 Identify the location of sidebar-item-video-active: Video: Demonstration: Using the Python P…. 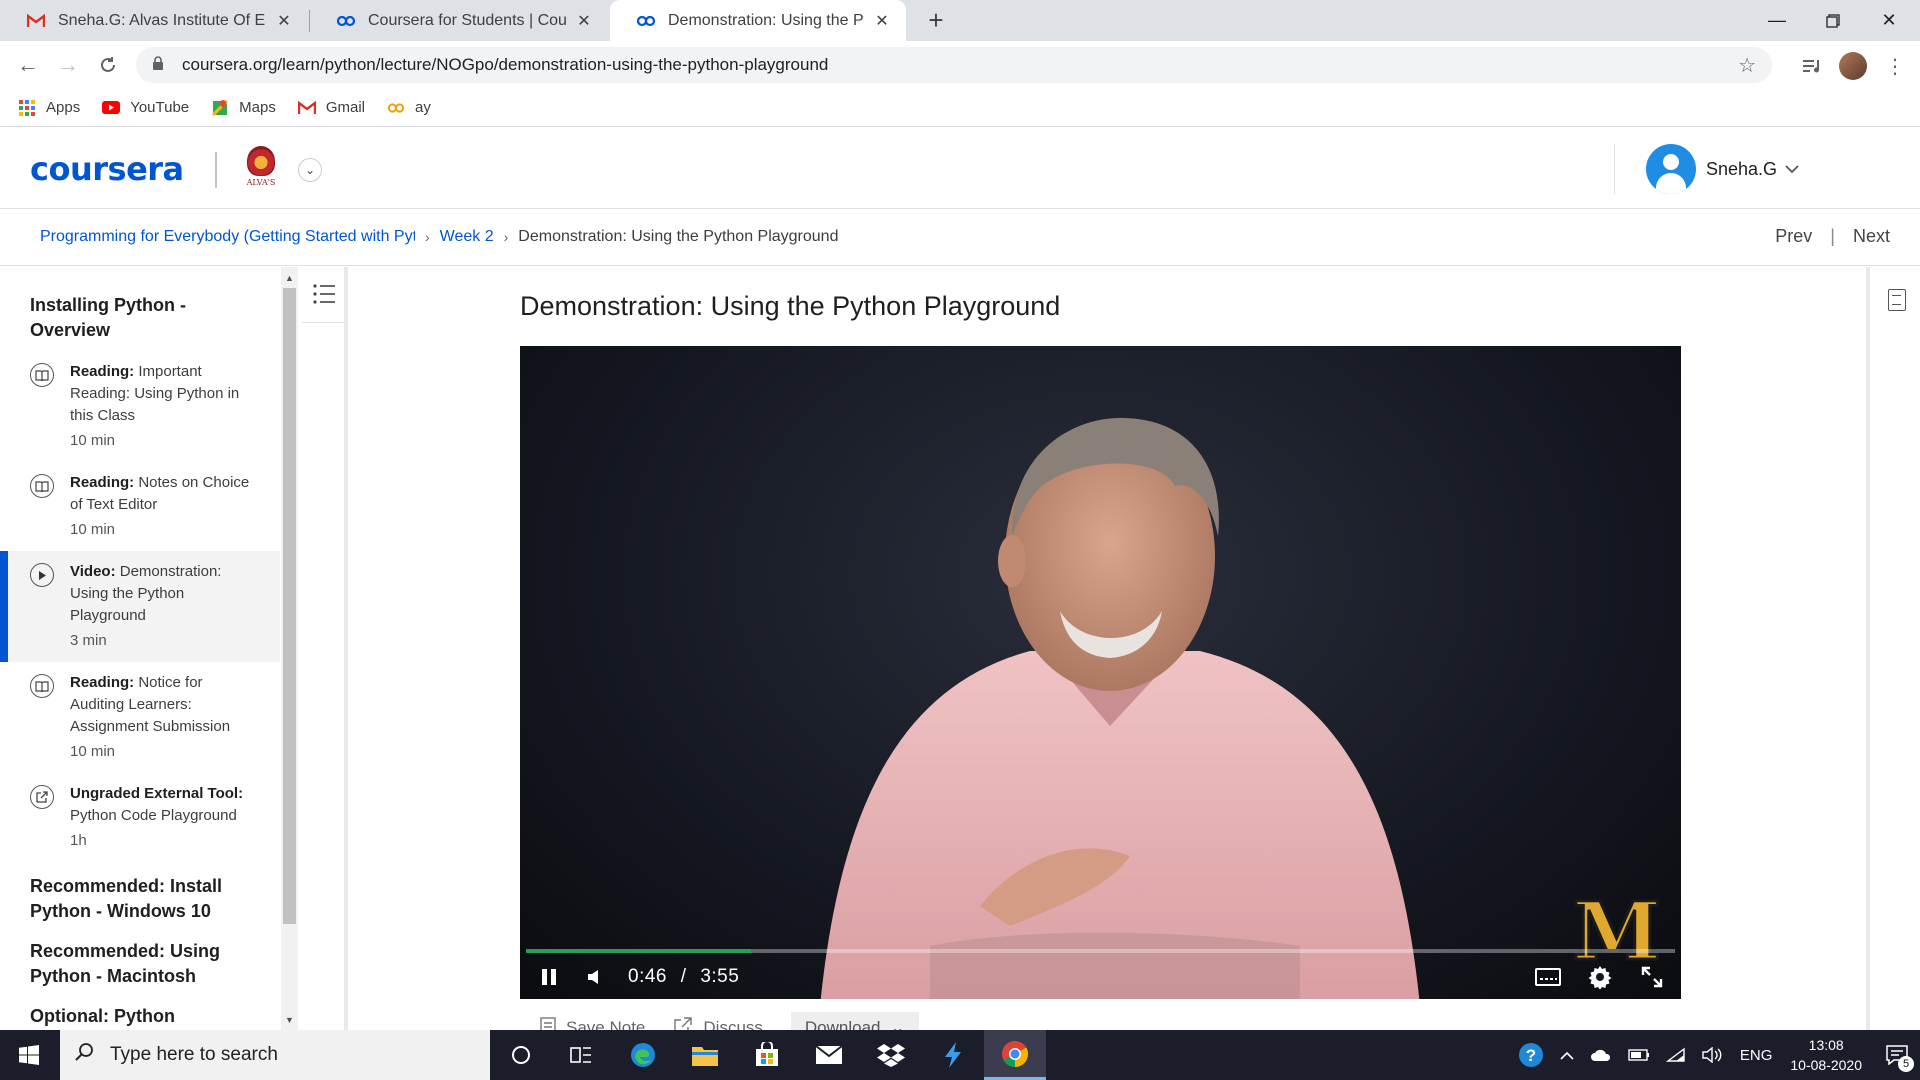
(140, 606).